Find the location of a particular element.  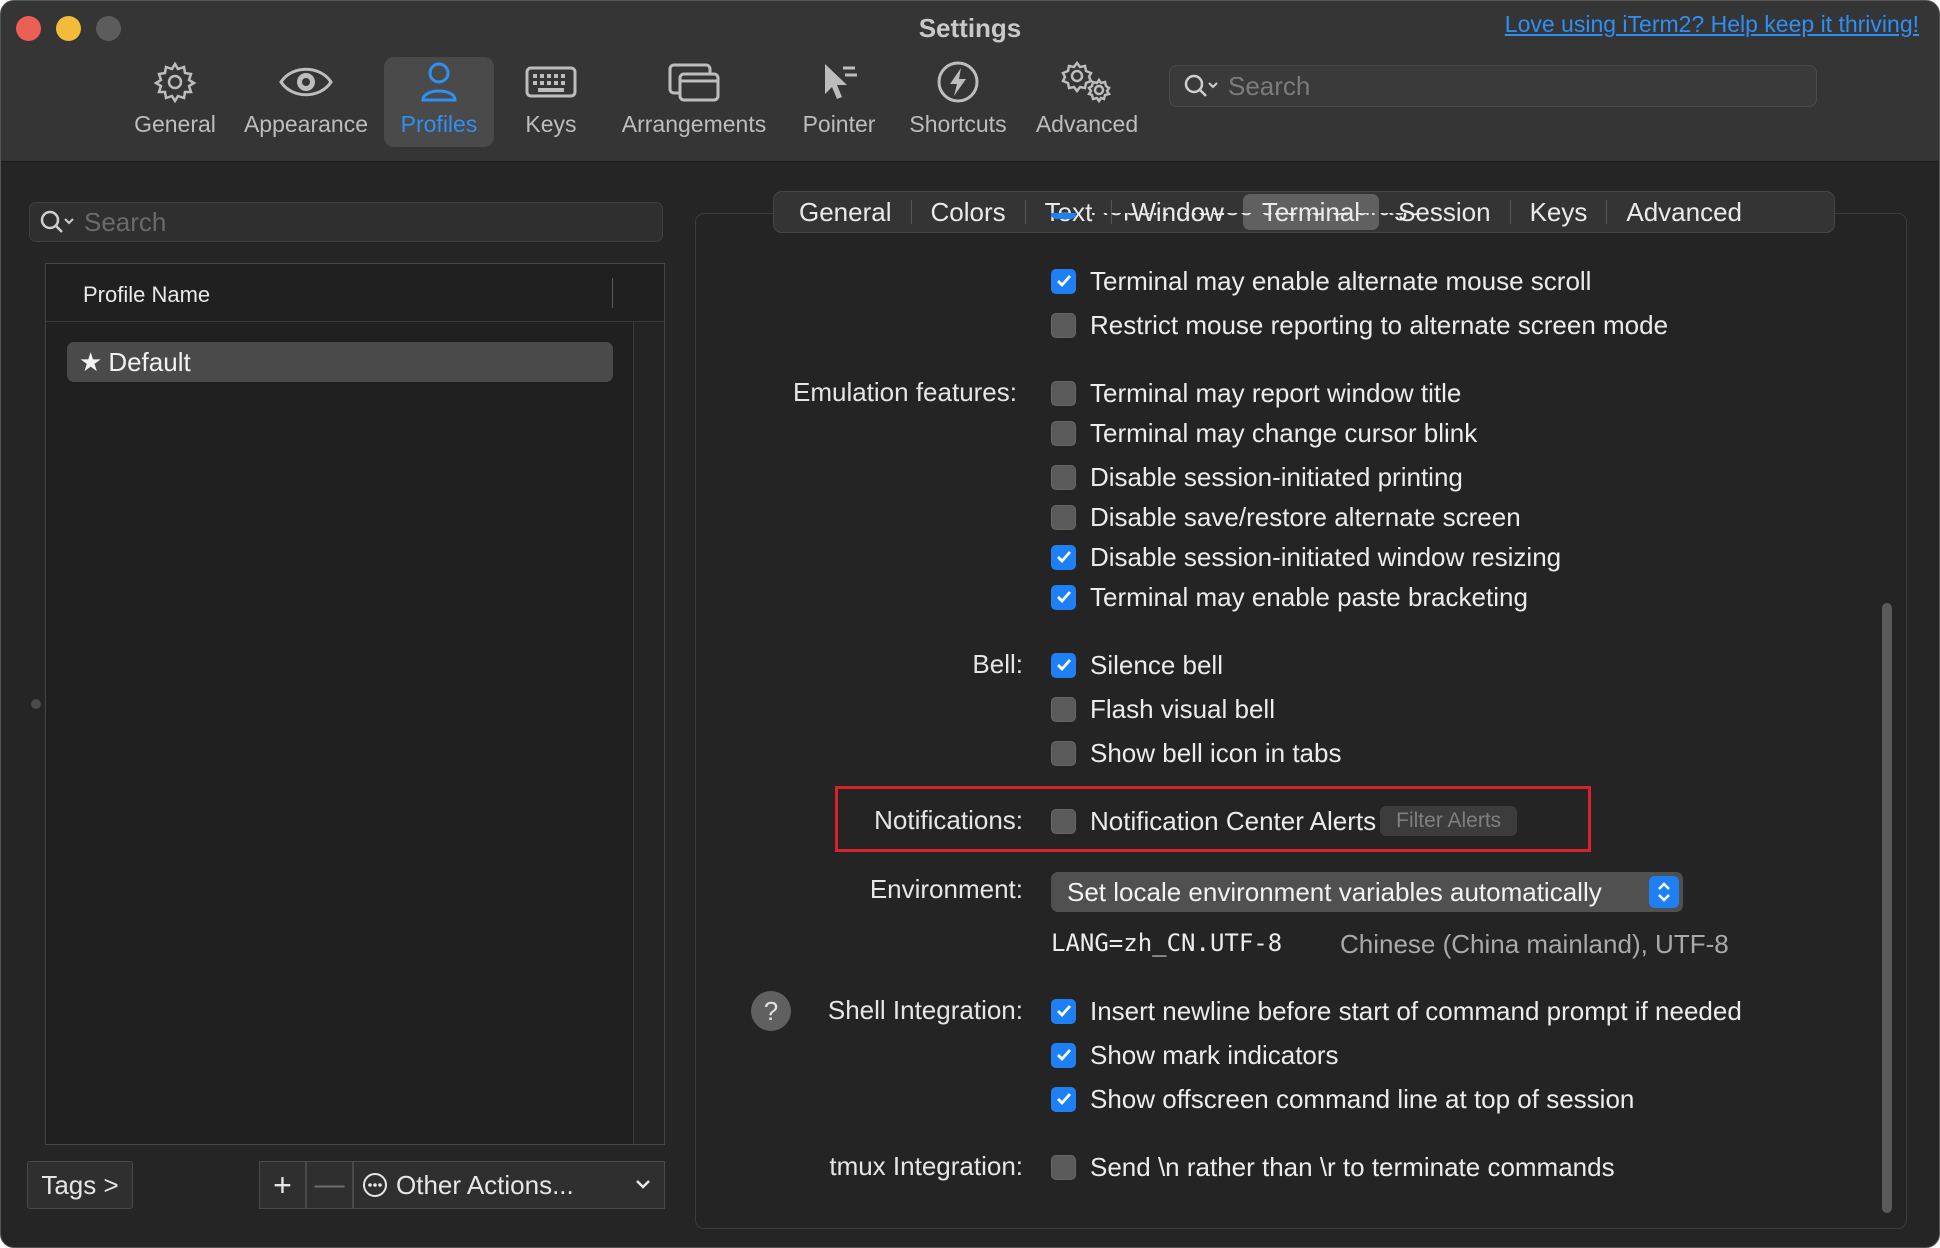

toolbar-general: General is located at coordinates (175, 102).